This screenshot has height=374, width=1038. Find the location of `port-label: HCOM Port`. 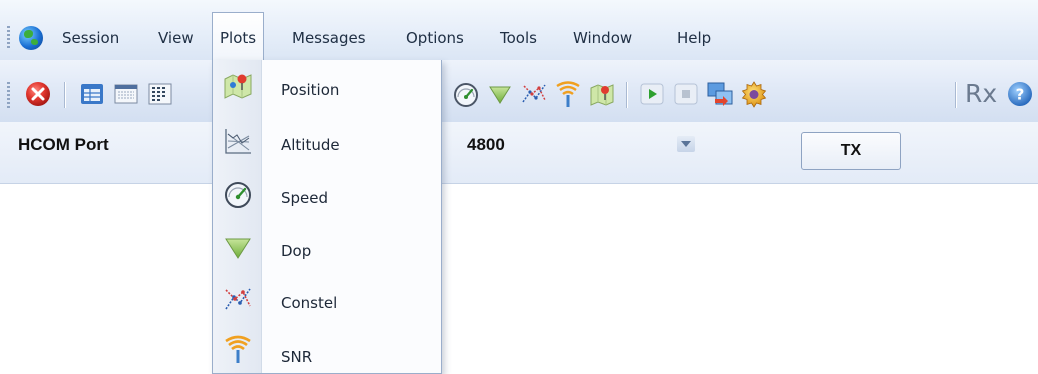

port-label: HCOM Port is located at coordinates (63, 144).